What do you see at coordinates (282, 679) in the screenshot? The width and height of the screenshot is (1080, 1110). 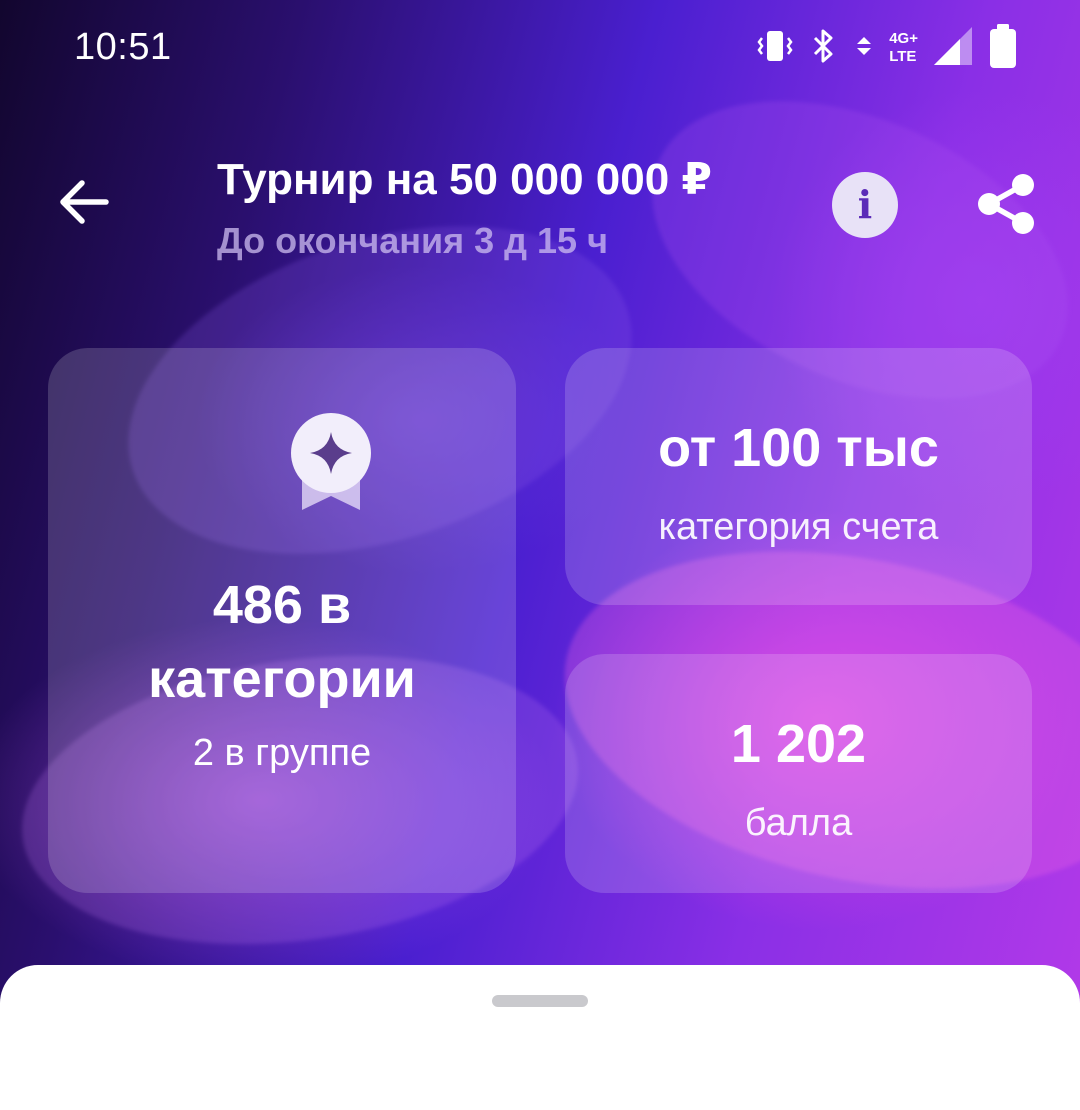 I see `rank-line-2: категории` at bounding box center [282, 679].